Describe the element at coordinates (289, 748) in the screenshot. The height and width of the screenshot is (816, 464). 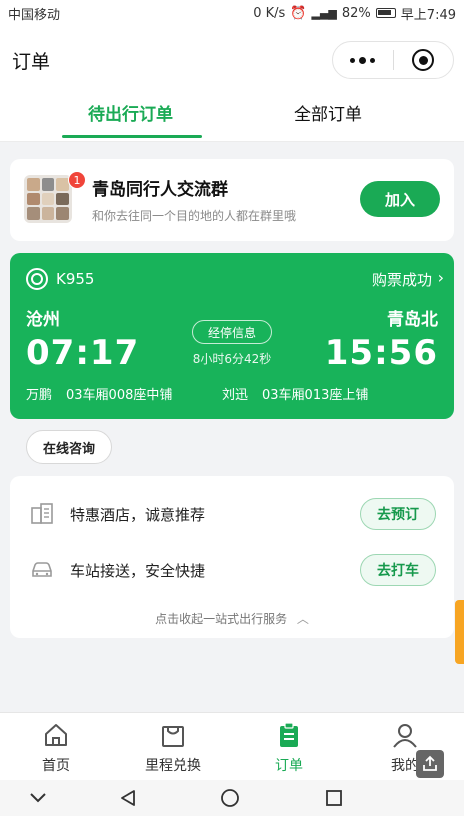
I see `tabbar-item-orders: 订单` at that location.